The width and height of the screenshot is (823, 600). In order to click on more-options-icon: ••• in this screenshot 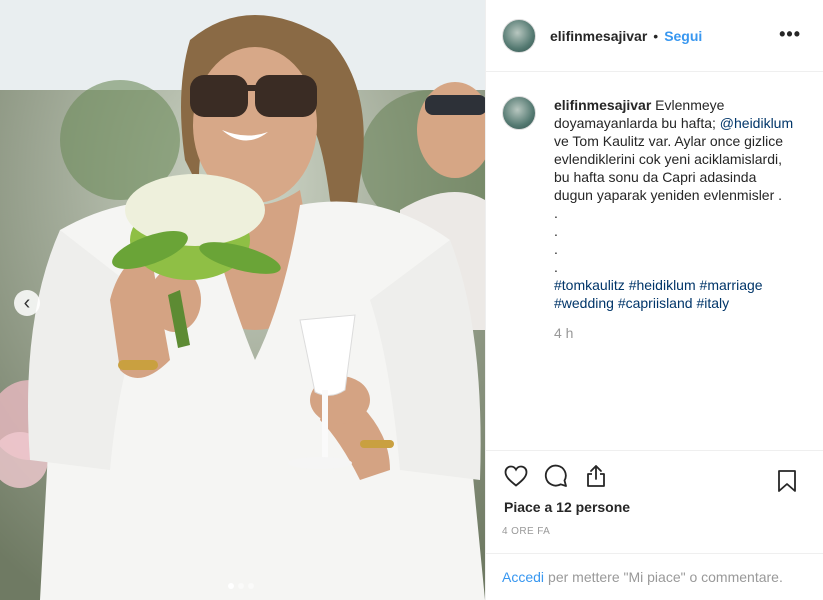, I will do `click(790, 34)`.